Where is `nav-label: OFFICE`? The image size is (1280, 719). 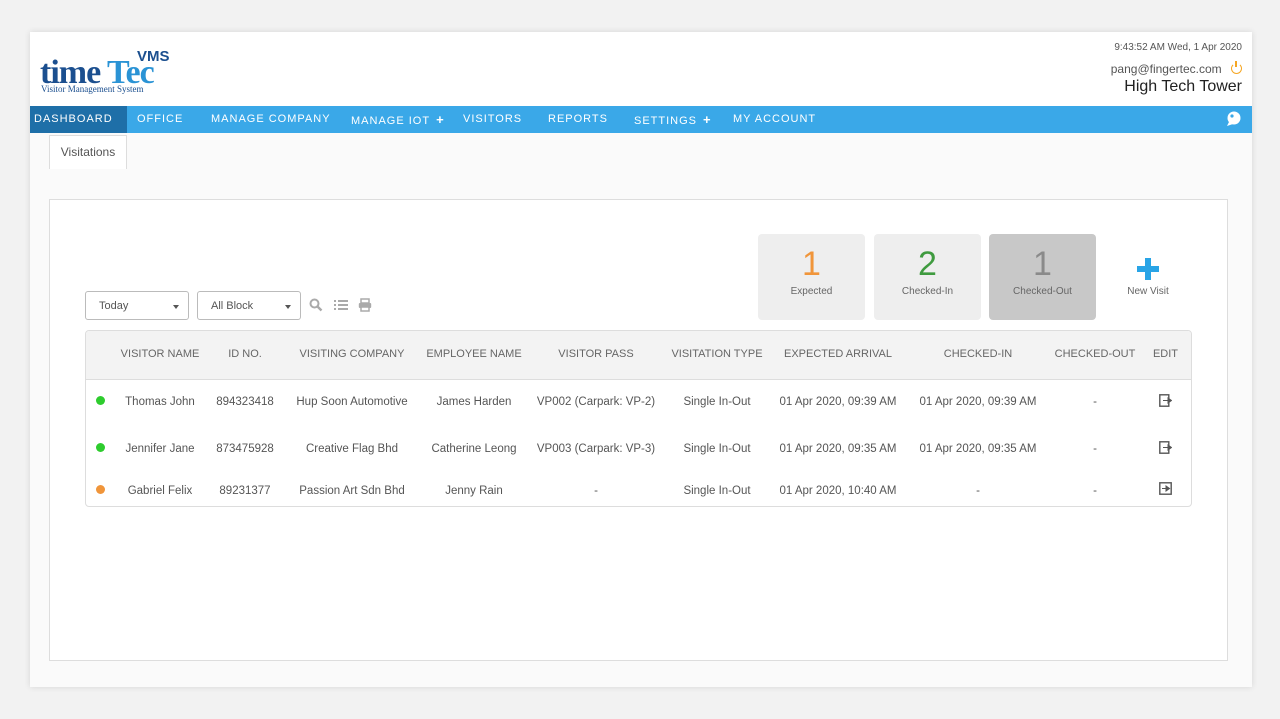
nav-label: OFFICE is located at coordinates (160, 119).